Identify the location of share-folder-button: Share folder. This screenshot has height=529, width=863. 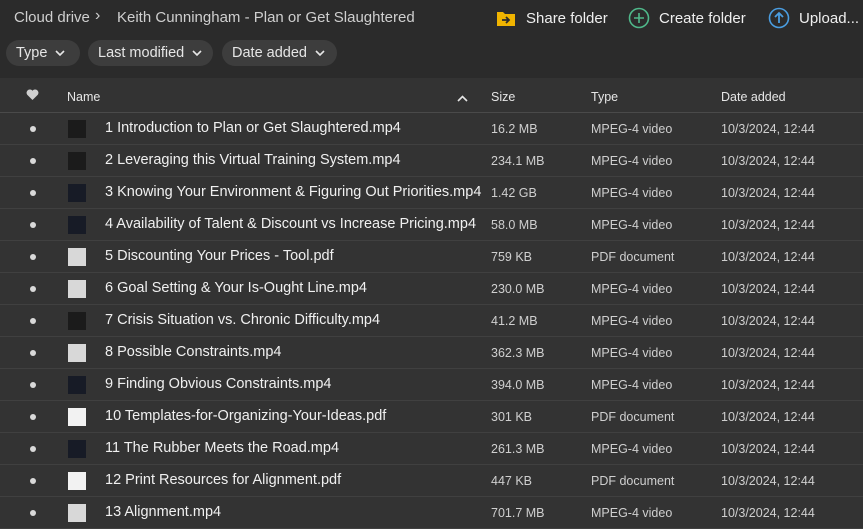
(551, 18).